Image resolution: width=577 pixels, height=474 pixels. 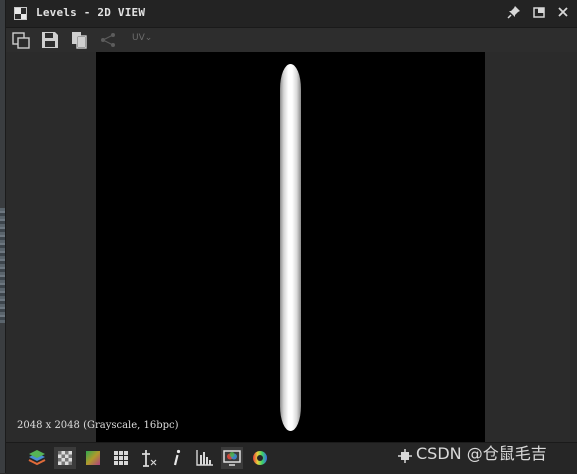 I want to click on watermark: CSDN @仓鼠毛吉, so click(x=481, y=453).